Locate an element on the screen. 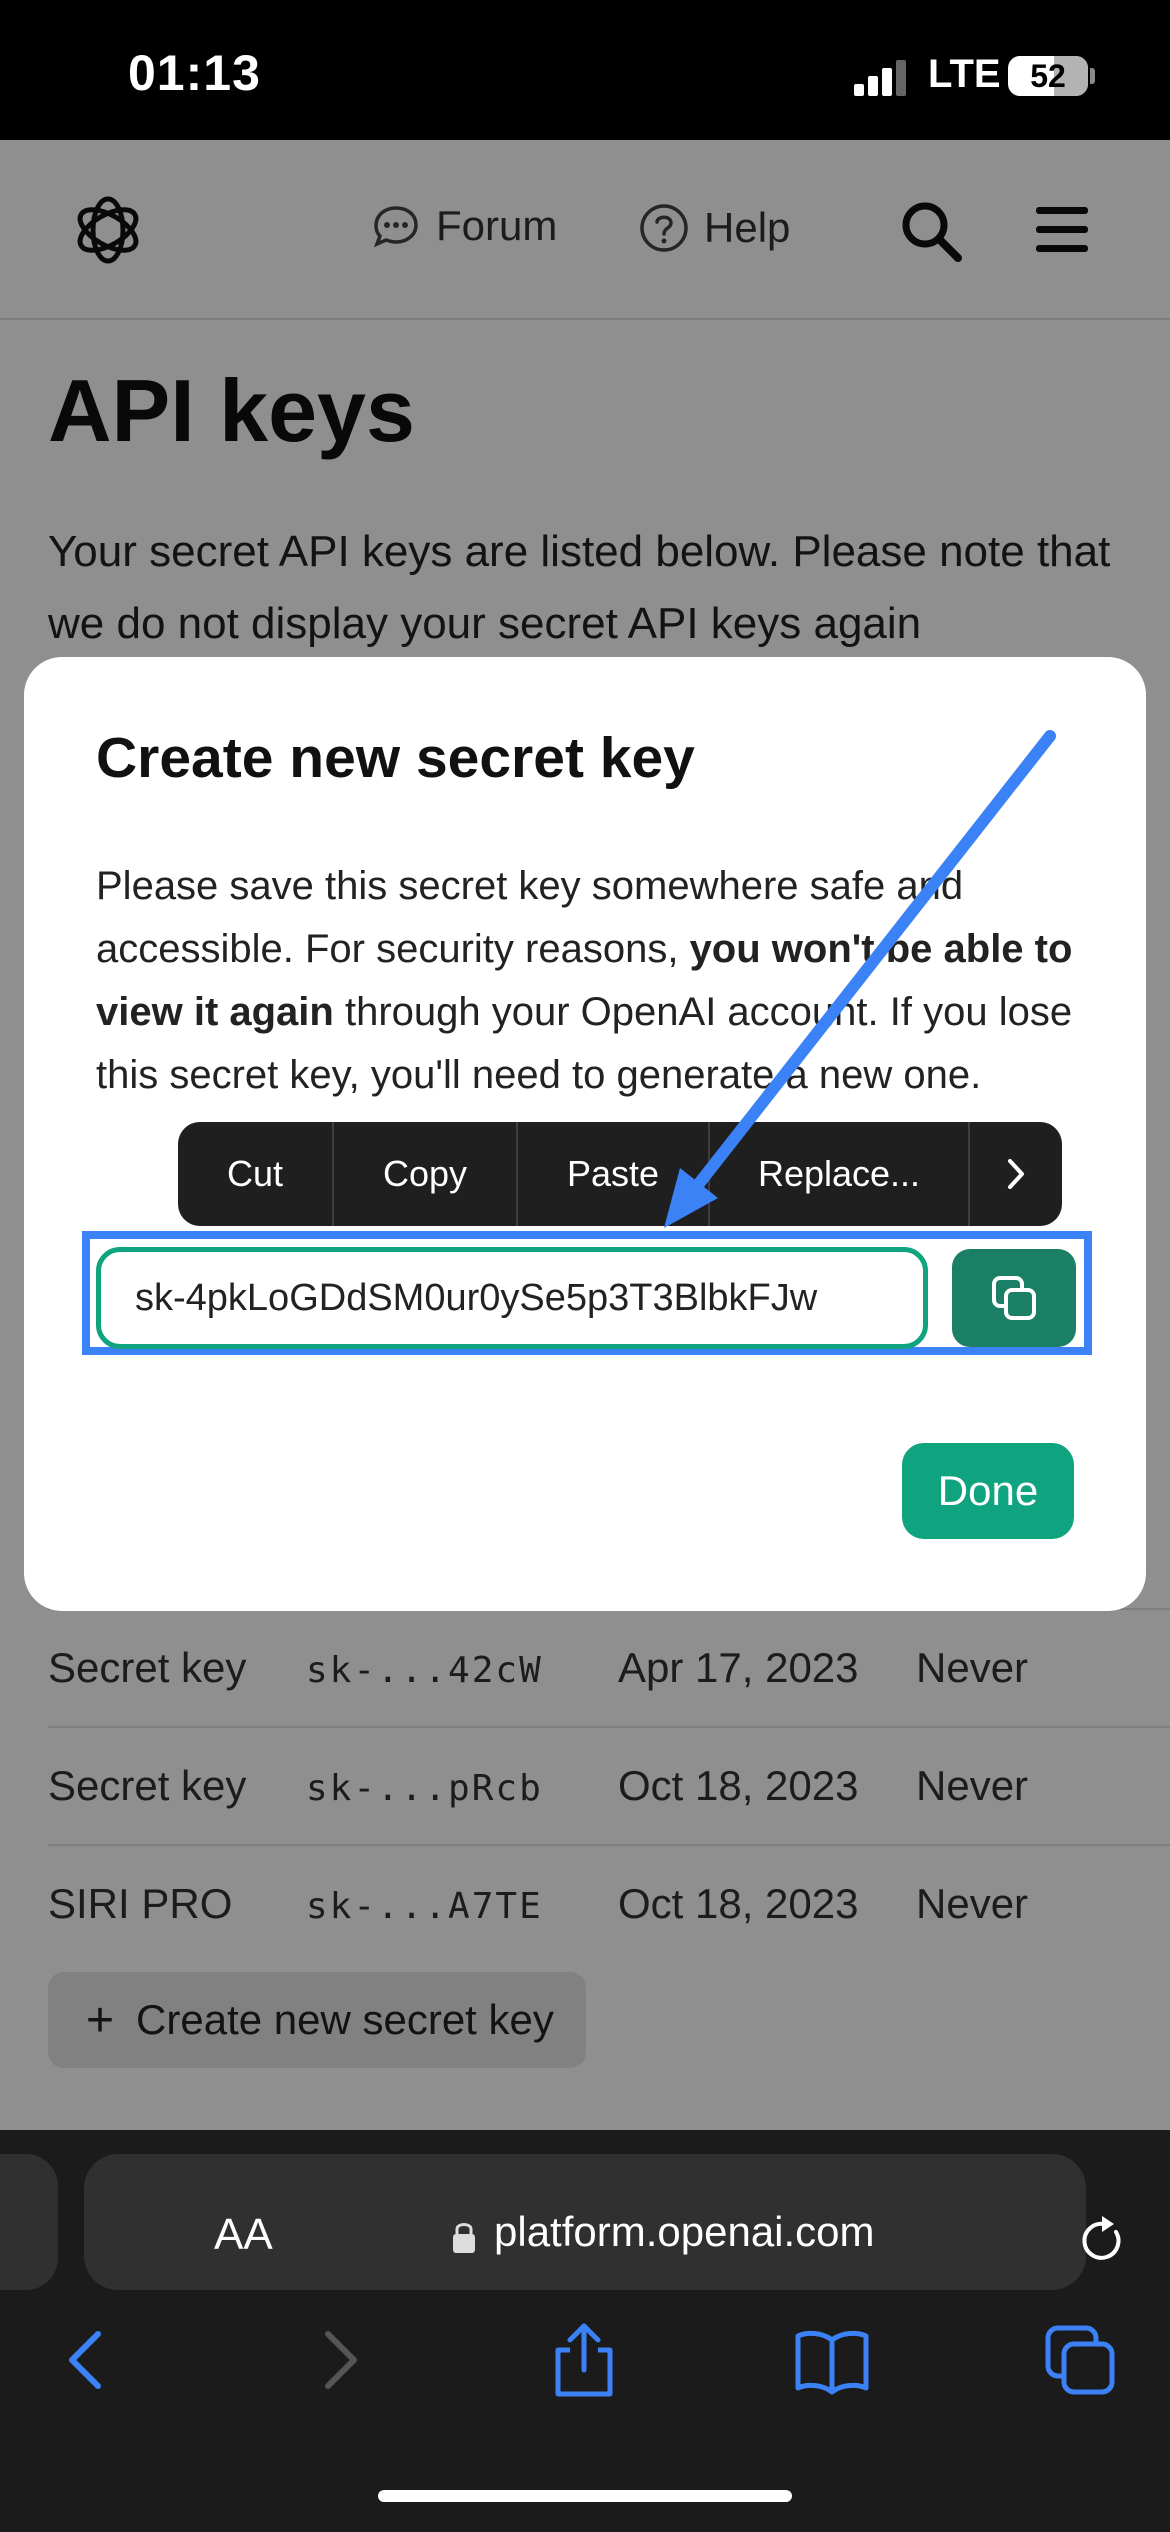 The height and width of the screenshot is (2532, 1170). battery-icon: 52 is located at coordinates (1048, 76).